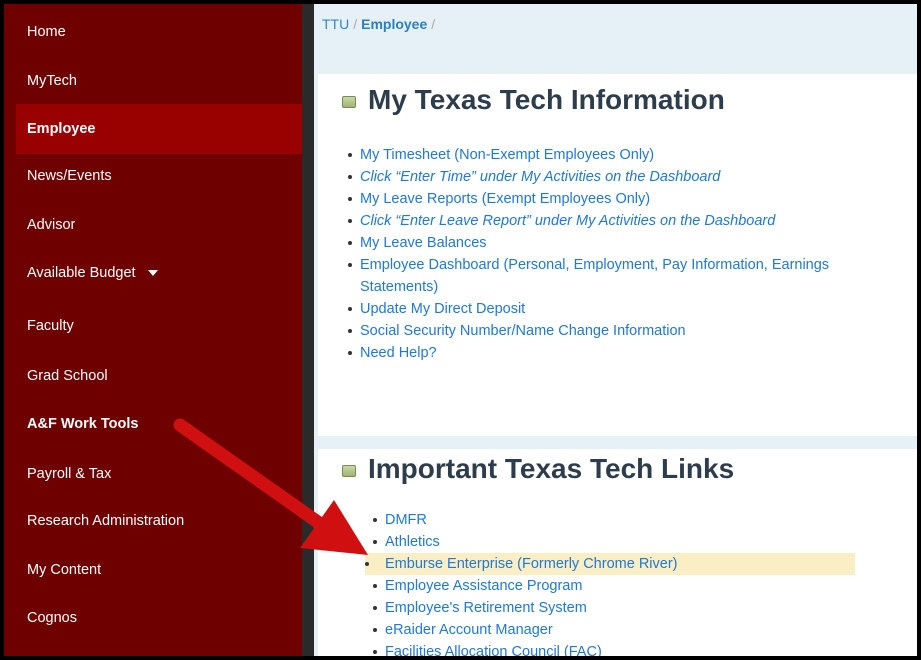 The width and height of the screenshot is (921, 660). I want to click on sidebar-divider, so click(308, 330).